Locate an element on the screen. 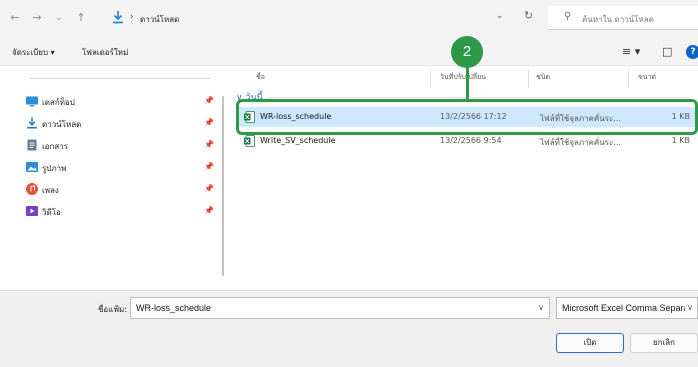 Image resolution: width=698 pixels, height=367 pixels. sidebar-item-documents: เอกสาร 📌 is located at coordinates (121, 146).